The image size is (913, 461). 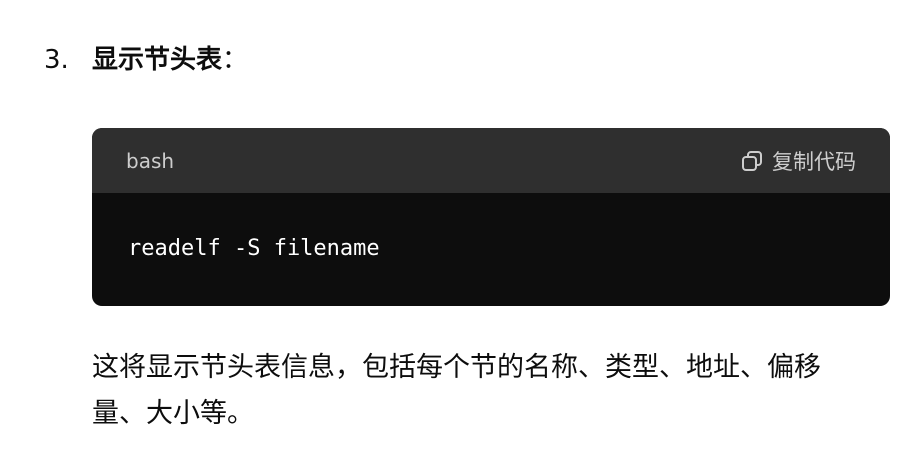 I want to click on code-language-label: bash, so click(x=150, y=160).